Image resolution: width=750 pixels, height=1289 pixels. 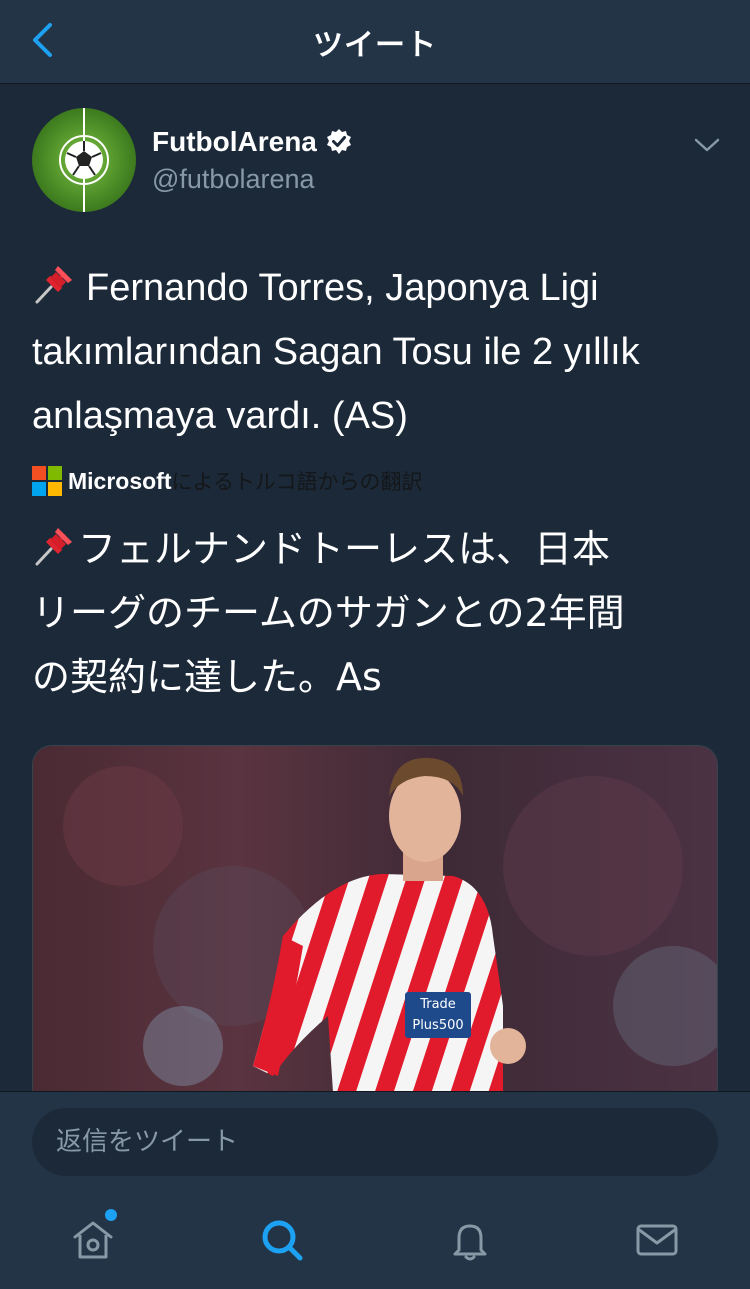 I want to click on reply-bar, so click(x=375, y=1141).